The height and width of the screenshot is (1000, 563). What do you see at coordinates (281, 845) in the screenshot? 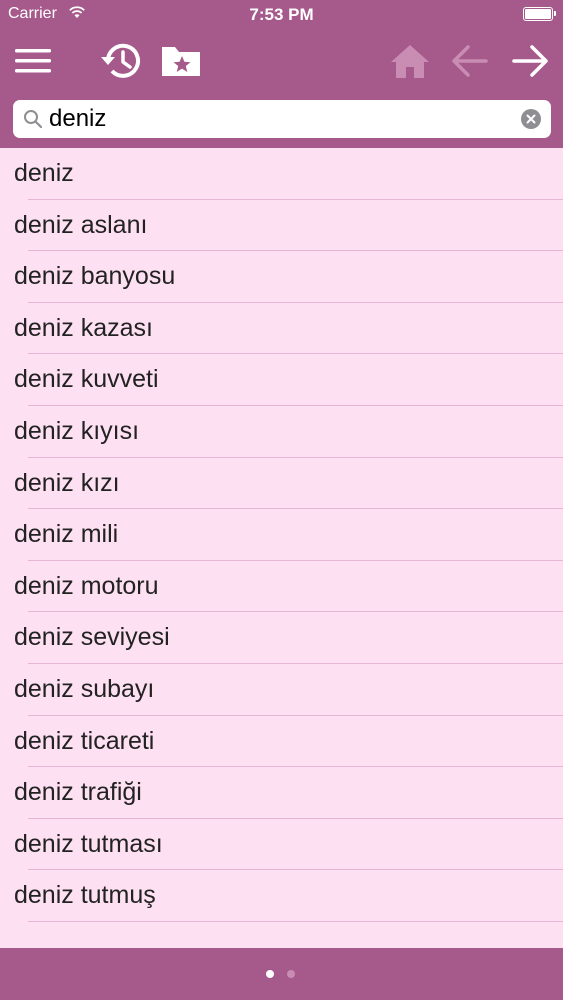
I see `list-item: deniz tutması` at bounding box center [281, 845].